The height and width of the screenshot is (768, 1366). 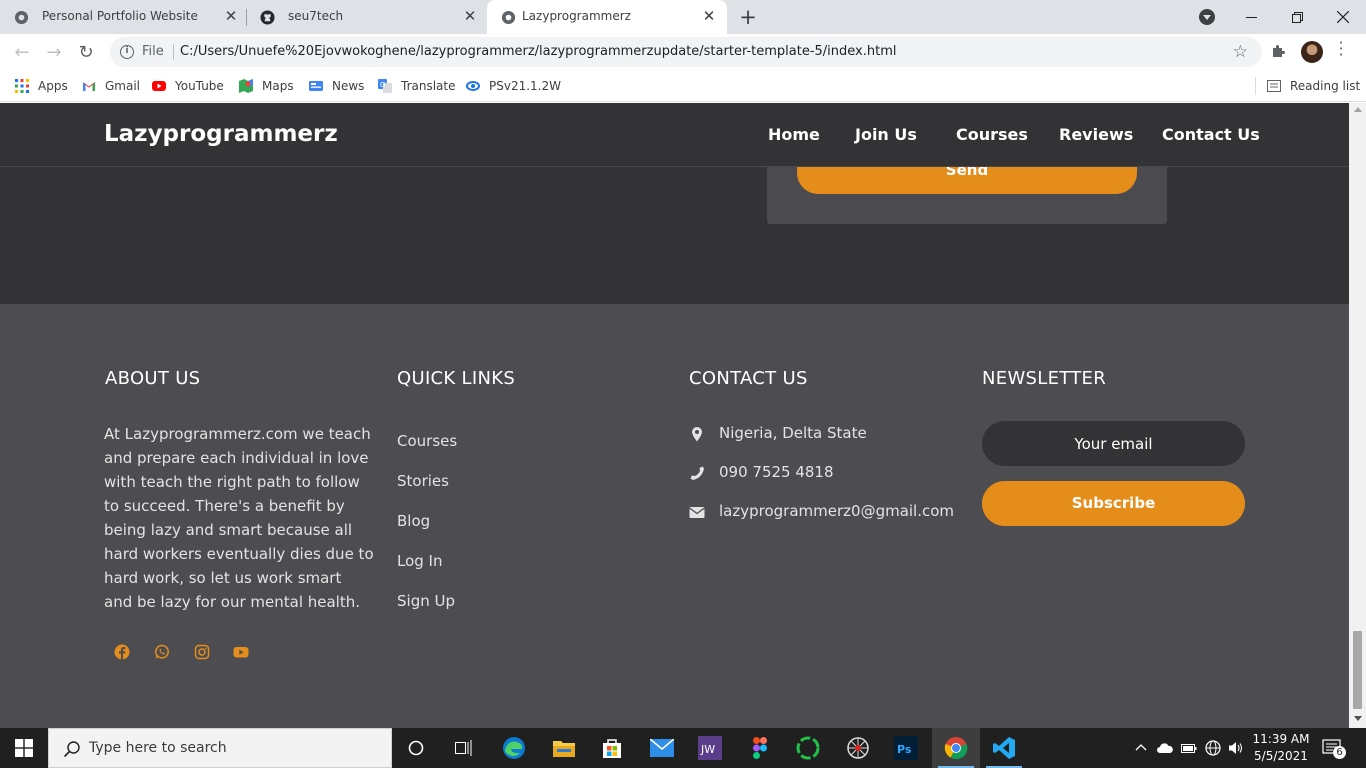 What do you see at coordinates (1278, 51) in the screenshot?
I see `extensions-puzzle-icon` at bounding box center [1278, 51].